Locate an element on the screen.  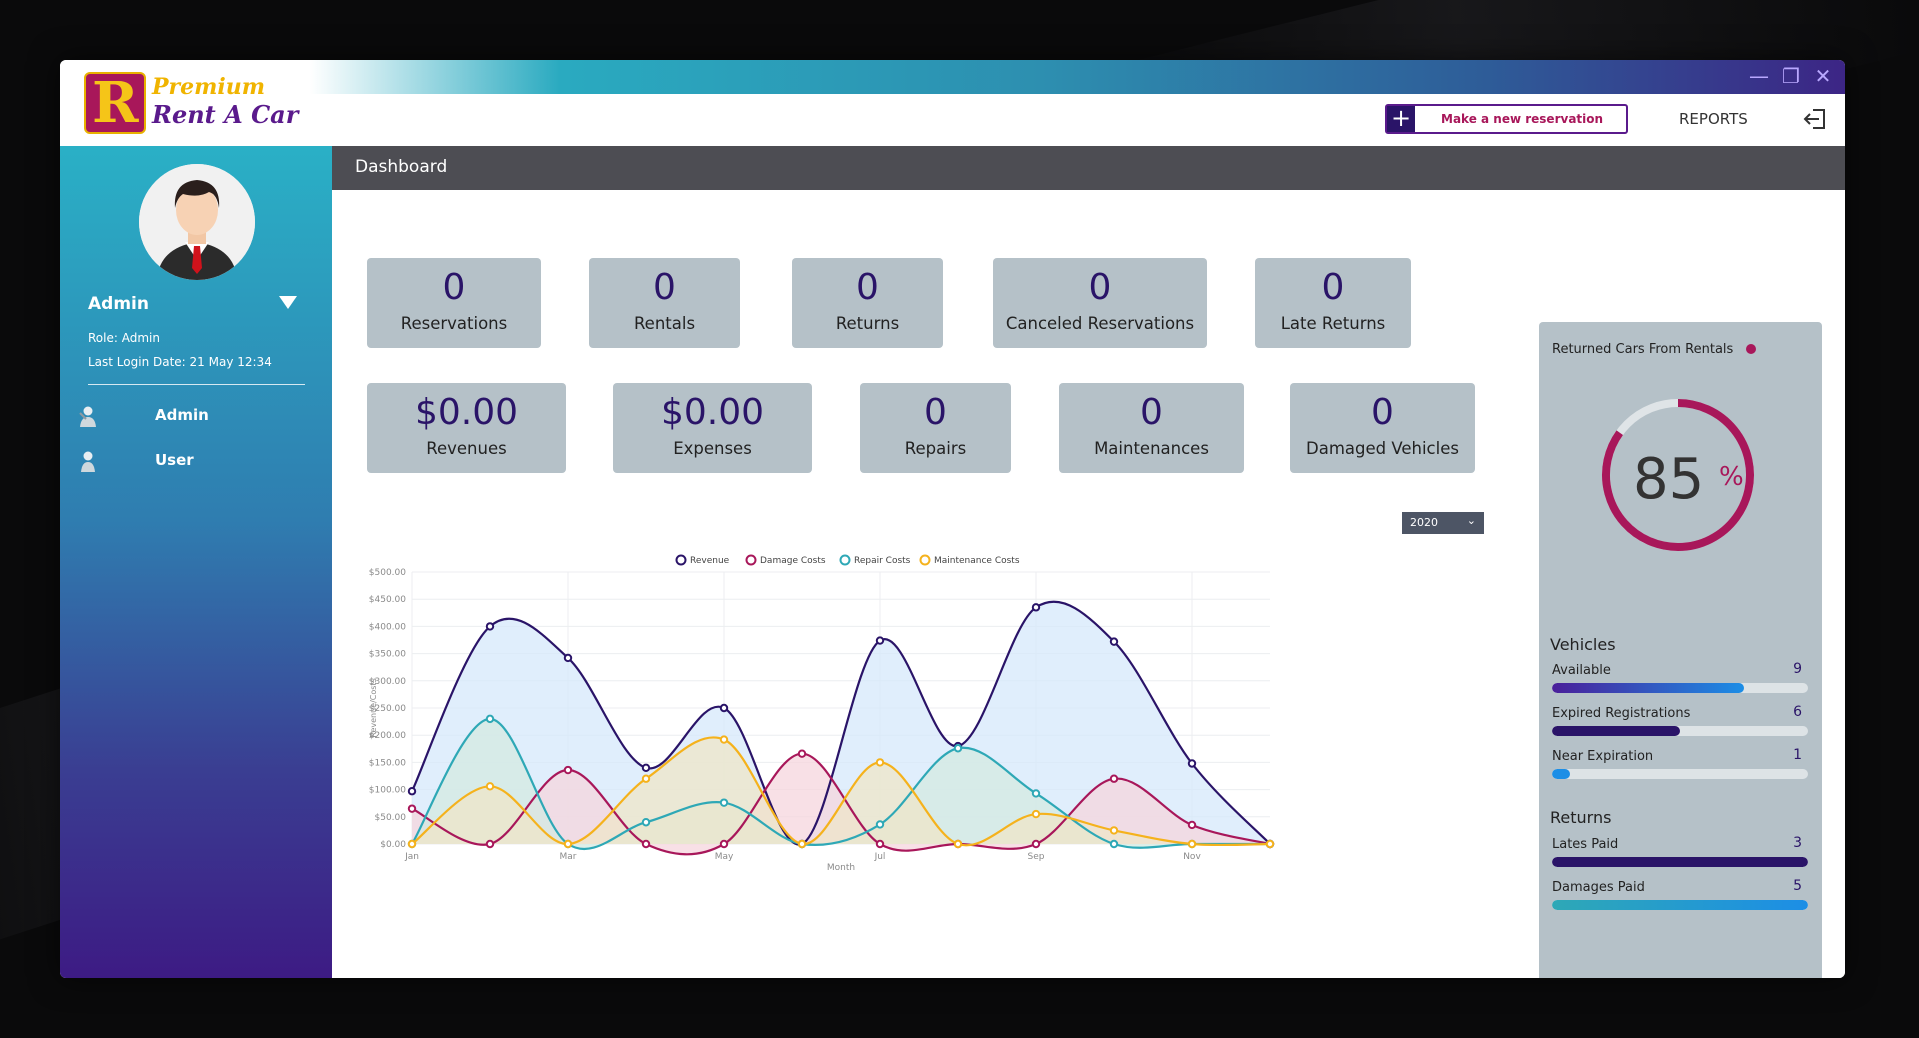
stat-card-repairs: 0 Repairs is located at coordinates (935, 428).